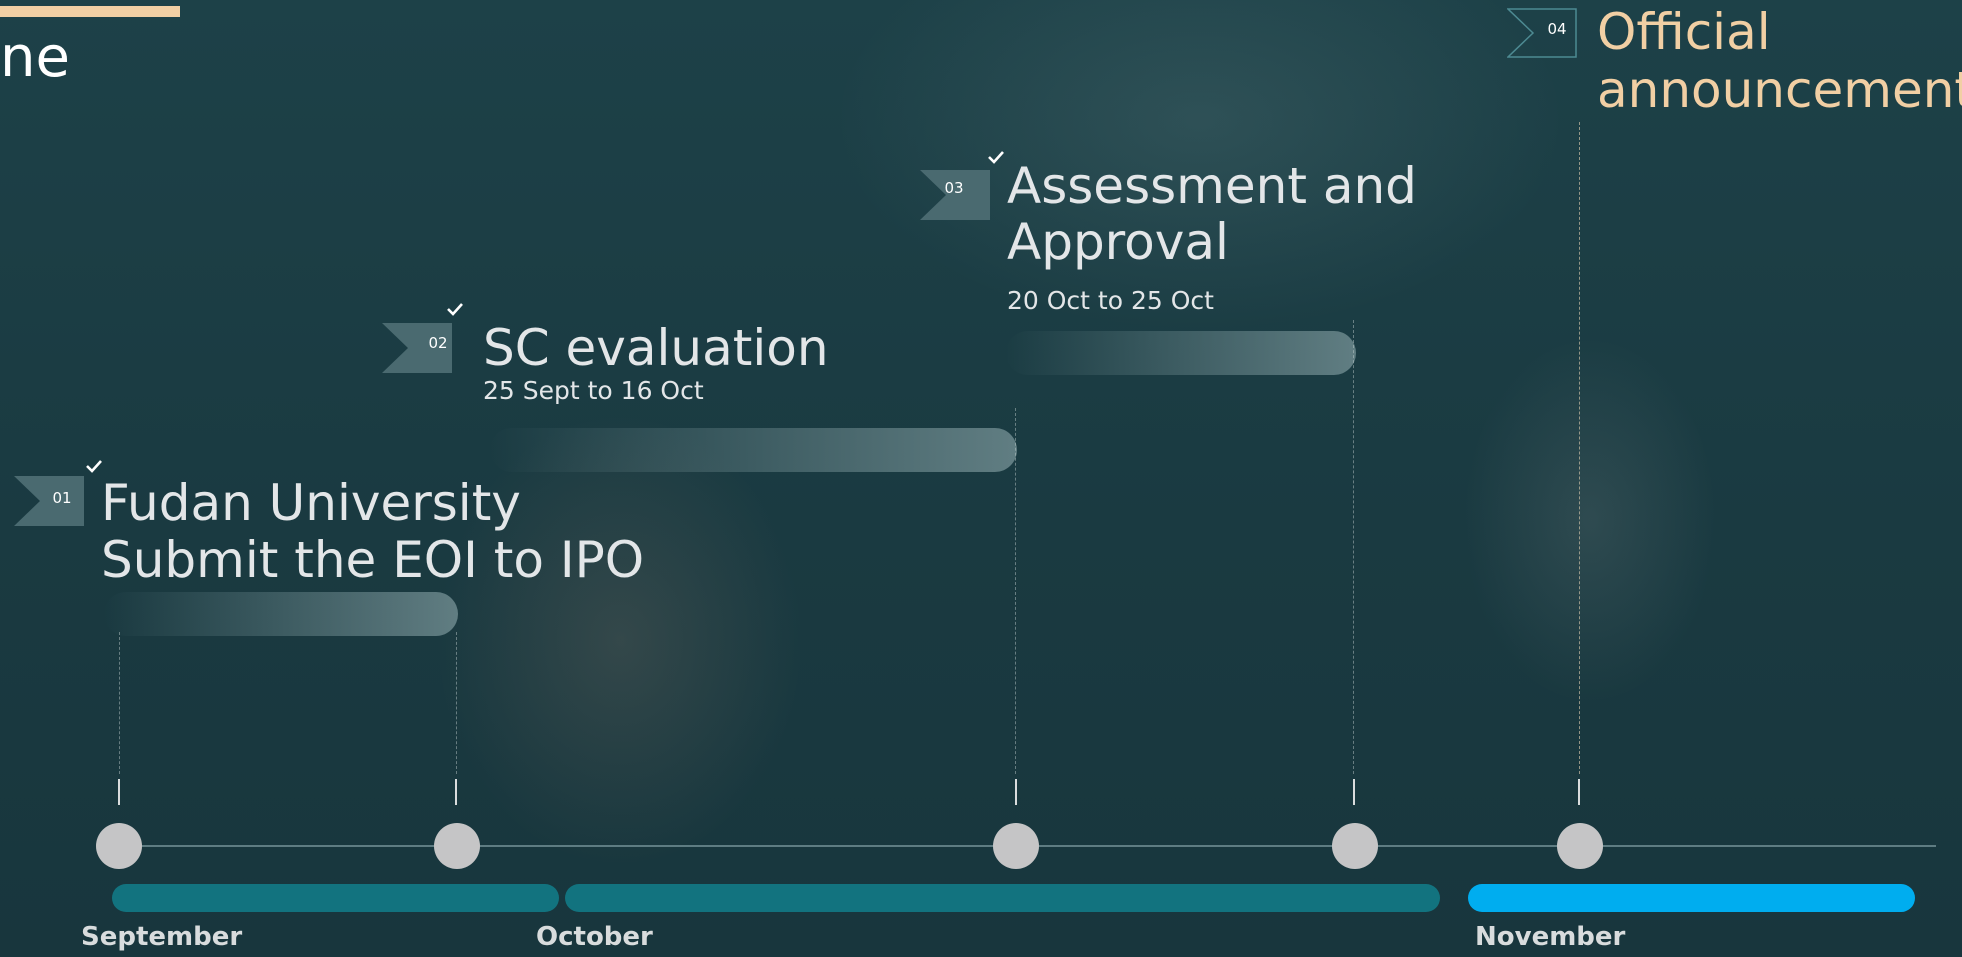 The image size is (1962, 957). What do you see at coordinates (1550, 937) in the screenshot?
I see `month-label-november: November` at bounding box center [1550, 937].